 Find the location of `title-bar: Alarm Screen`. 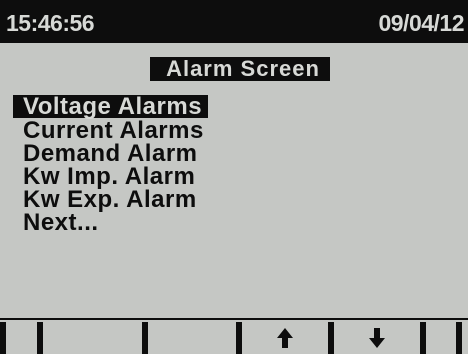

title-bar: Alarm Screen is located at coordinates (234, 69).